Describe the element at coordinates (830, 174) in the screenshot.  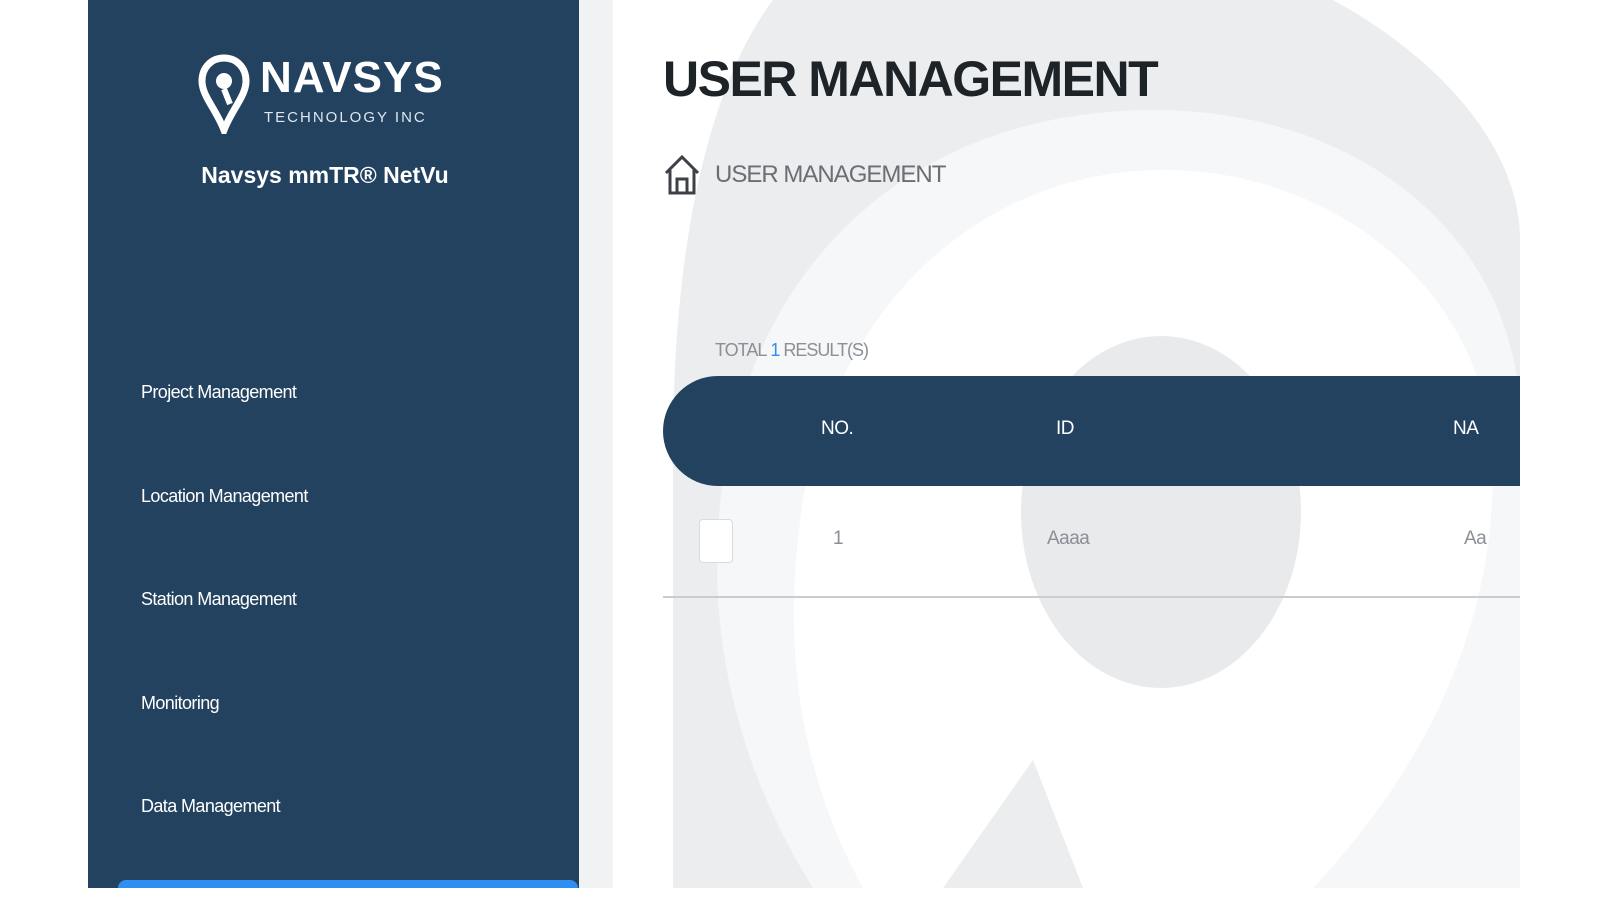
I see `breadcrumb-current: USER MANAGEMENT` at that location.